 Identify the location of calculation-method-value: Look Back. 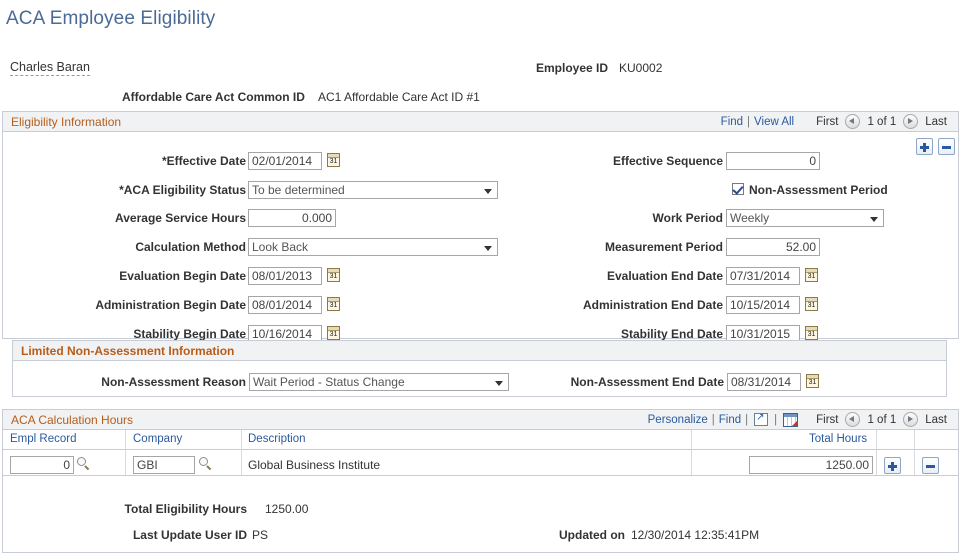
(280, 247).